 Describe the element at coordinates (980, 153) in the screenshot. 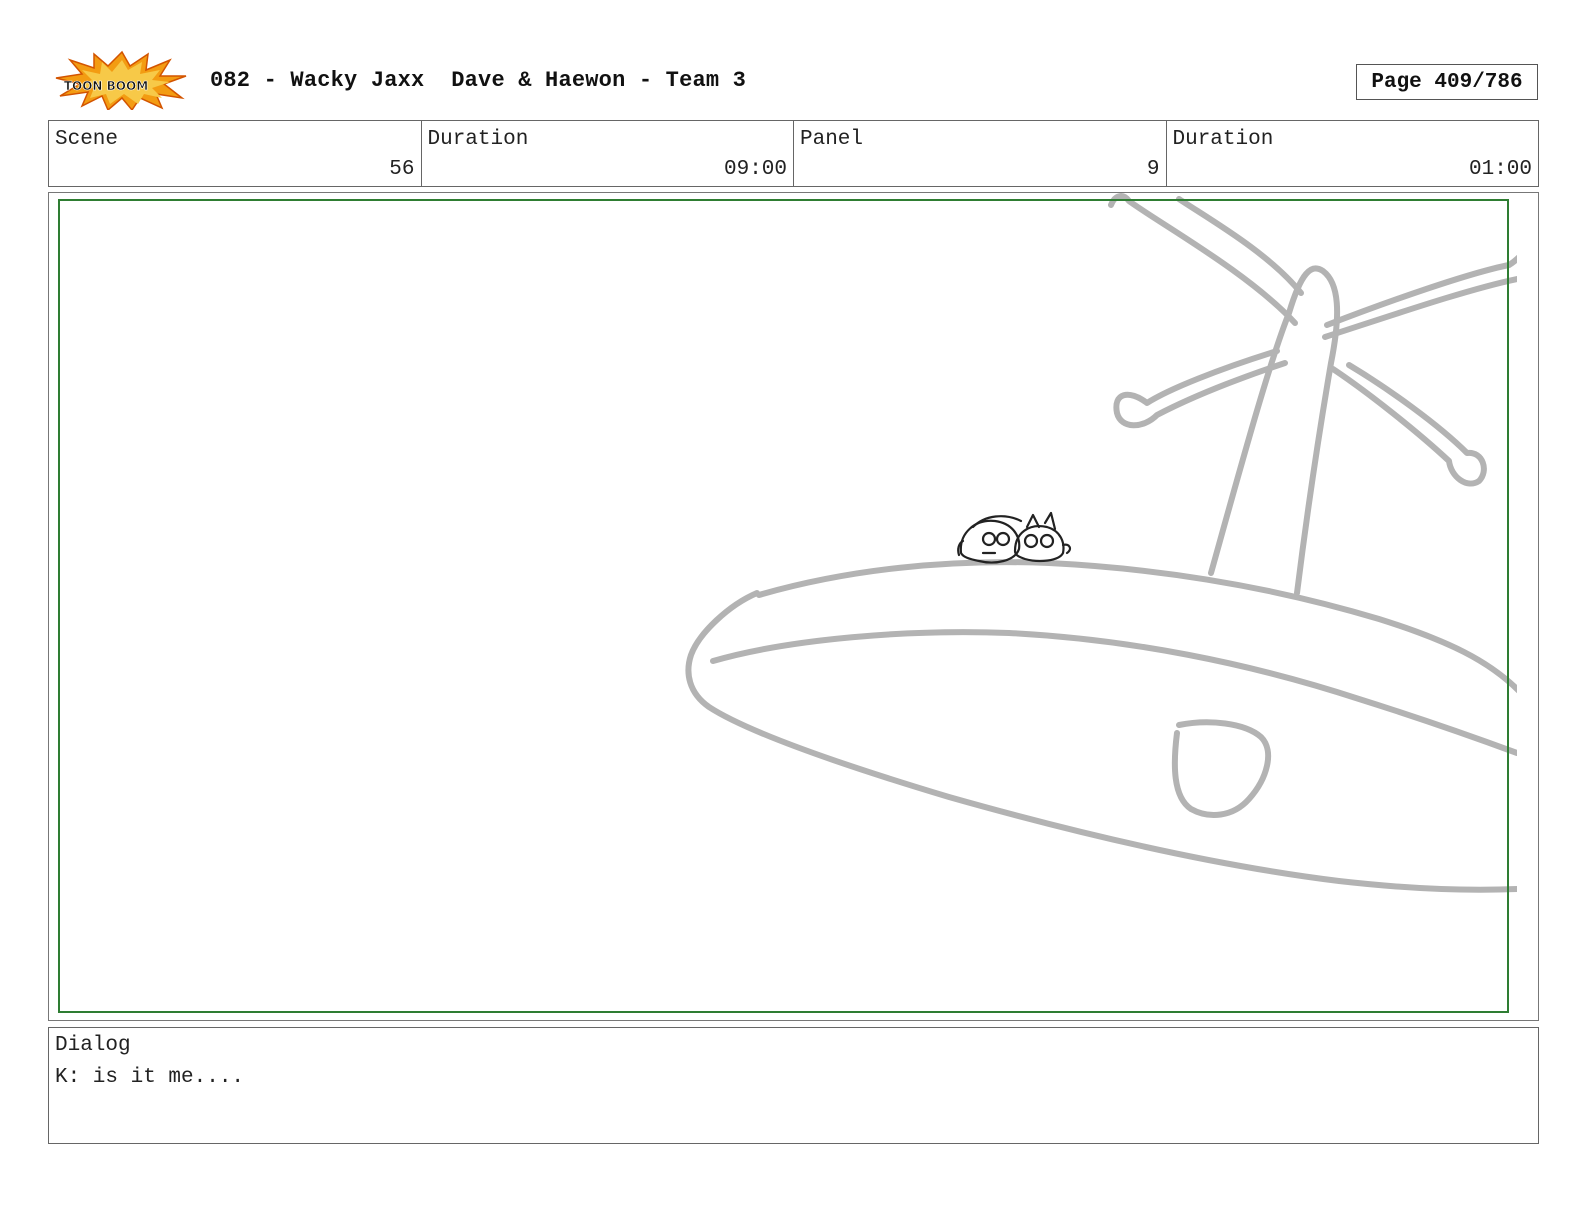

I see `panel-cell: Panel 9` at that location.